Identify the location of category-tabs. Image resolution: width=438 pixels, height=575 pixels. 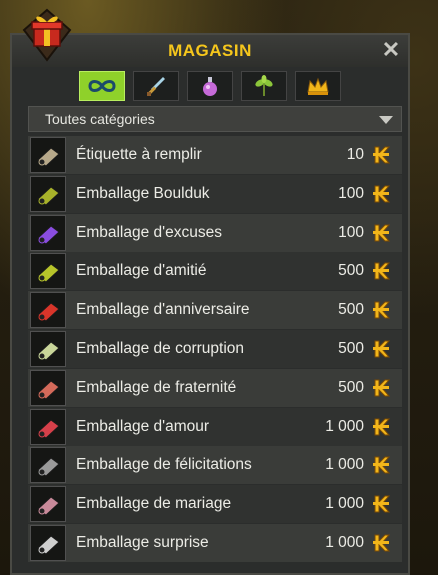
(210, 89).